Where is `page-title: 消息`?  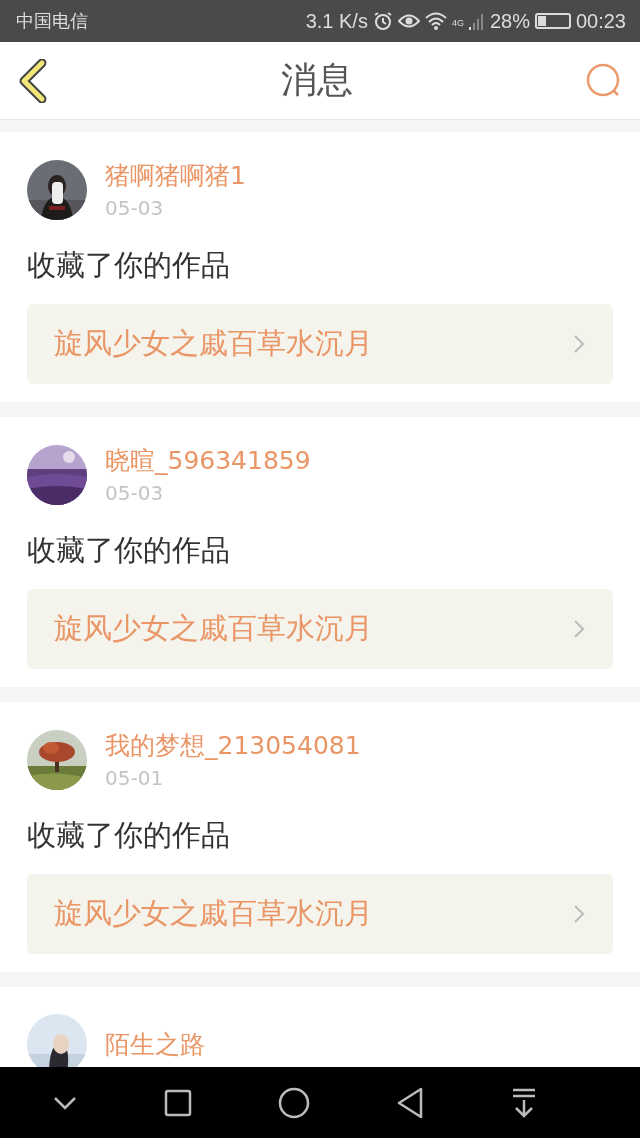 page-title: 消息 is located at coordinates (317, 80).